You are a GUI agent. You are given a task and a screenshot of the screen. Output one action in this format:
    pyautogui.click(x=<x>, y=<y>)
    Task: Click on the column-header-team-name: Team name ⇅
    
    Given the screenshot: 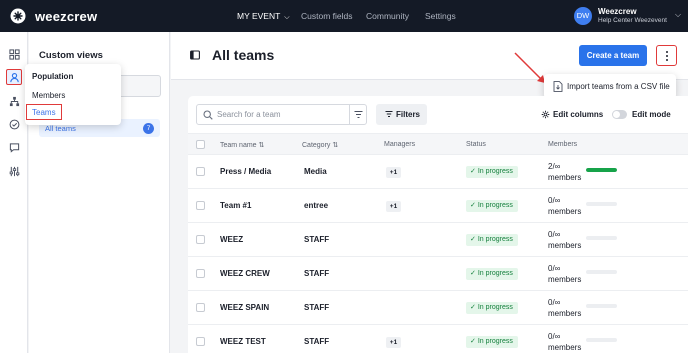 What is the action you would take?
    pyautogui.click(x=242, y=145)
    